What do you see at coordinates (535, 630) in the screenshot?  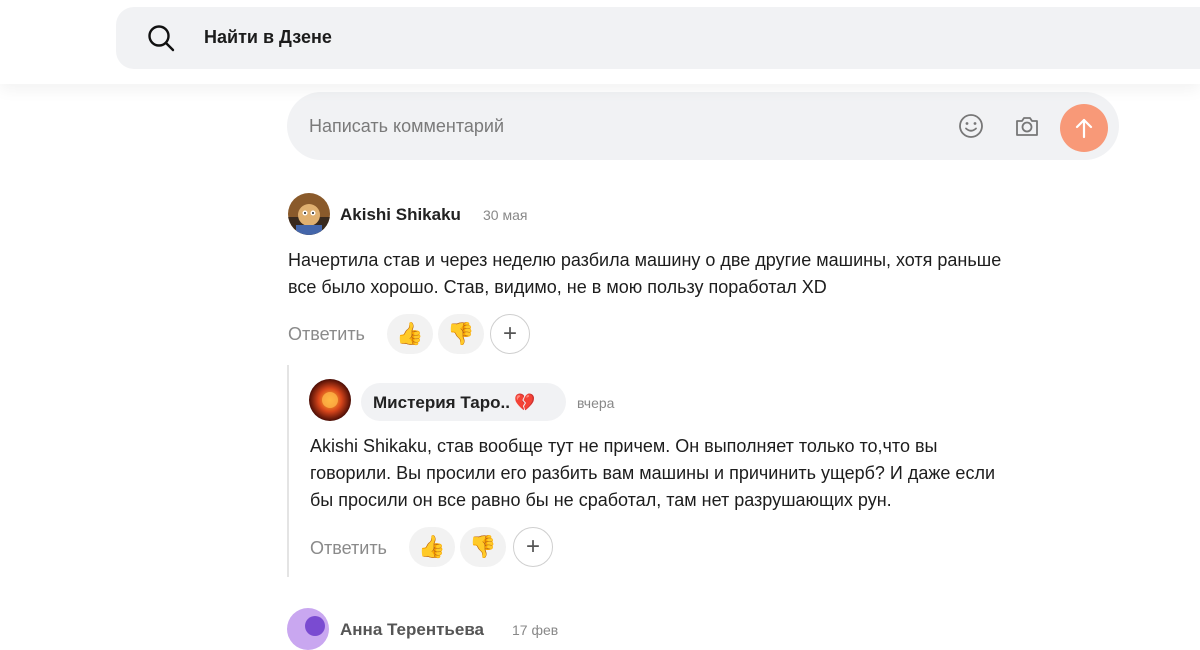 I see `comment-date: 17 фев` at bounding box center [535, 630].